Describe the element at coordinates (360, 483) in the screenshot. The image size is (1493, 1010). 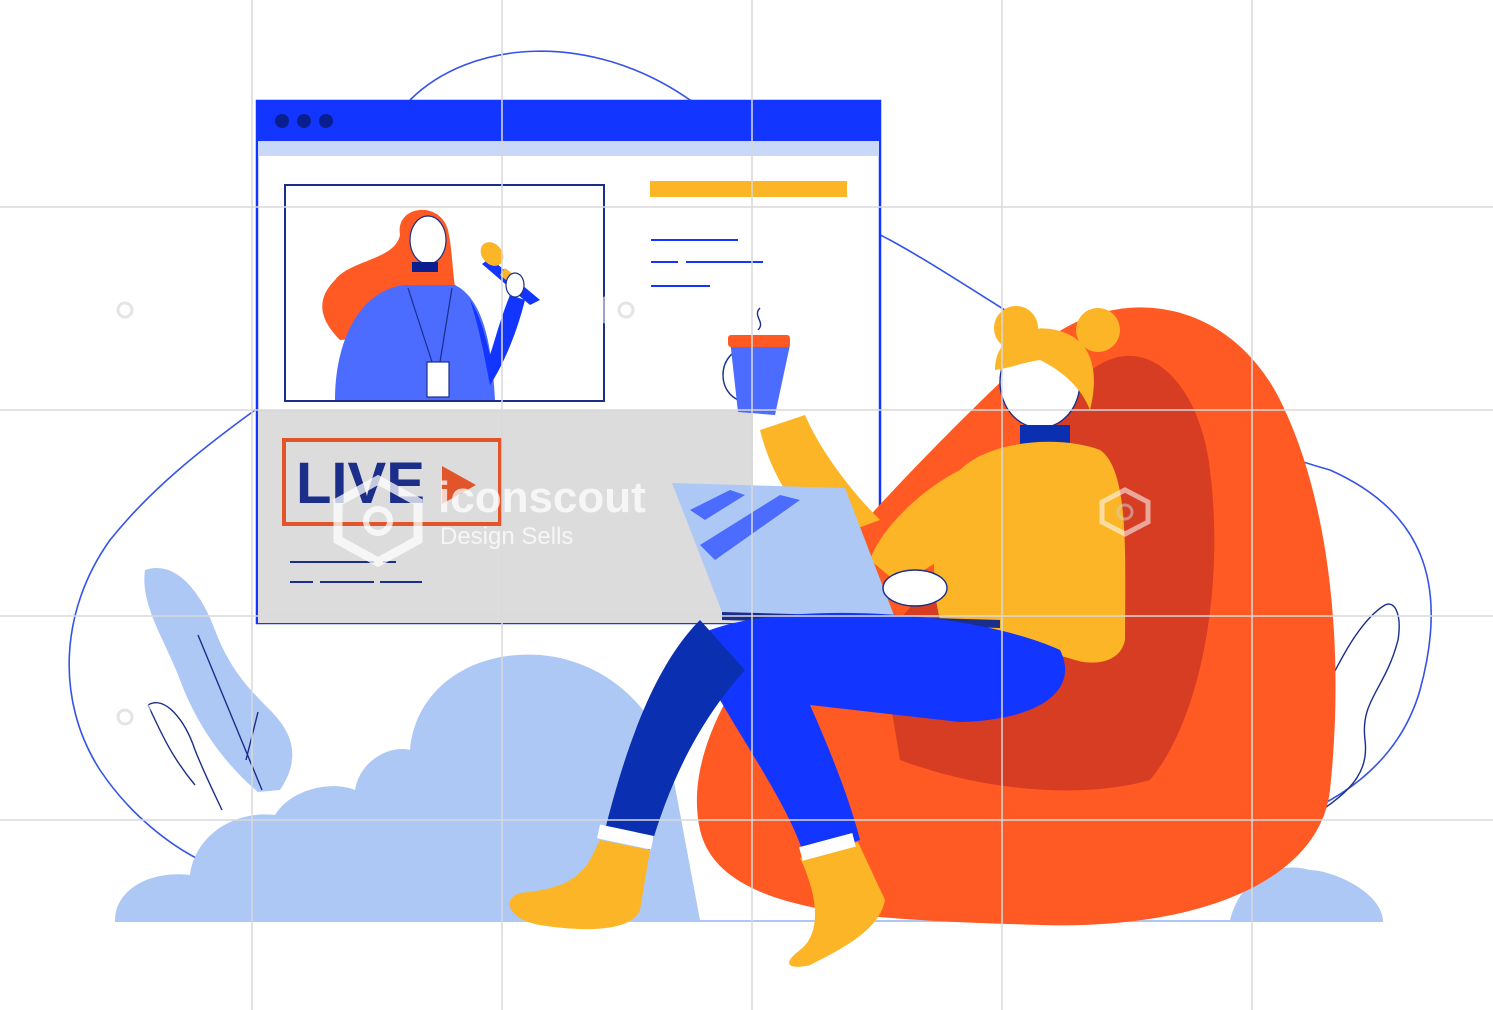
I see `live-label: LIVE` at that location.